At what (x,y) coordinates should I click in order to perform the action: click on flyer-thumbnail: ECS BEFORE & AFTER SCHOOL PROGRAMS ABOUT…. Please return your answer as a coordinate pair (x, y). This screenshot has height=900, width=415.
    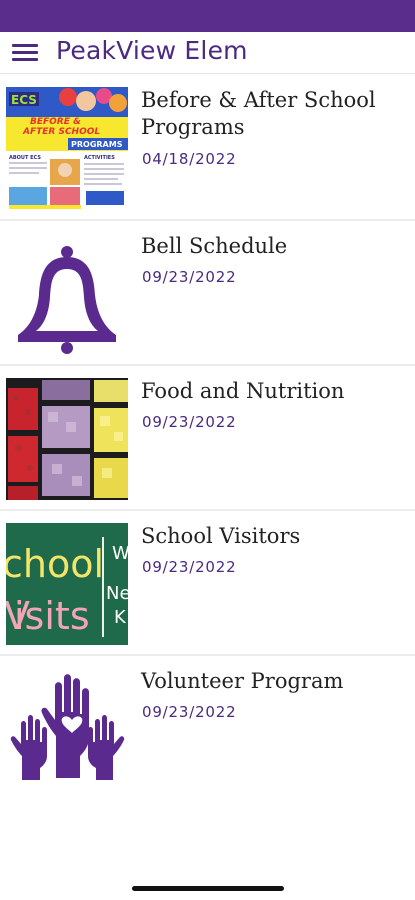
    Looking at the image, I should click on (67, 148).